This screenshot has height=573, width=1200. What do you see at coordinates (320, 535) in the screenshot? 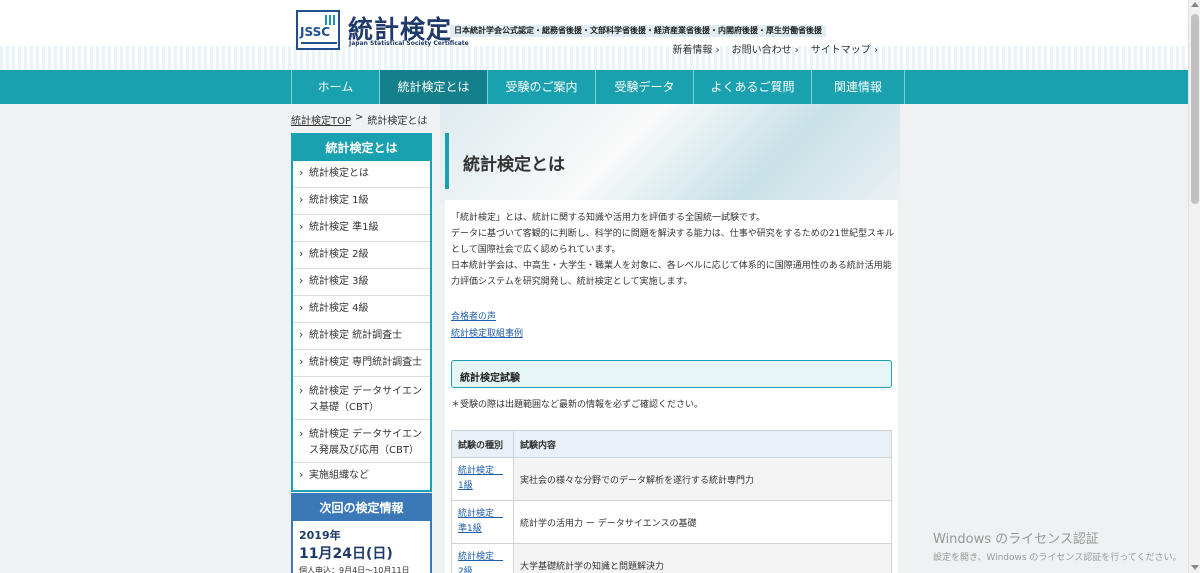
I see `next-exam-year: 2019年` at bounding box center [320, 535].